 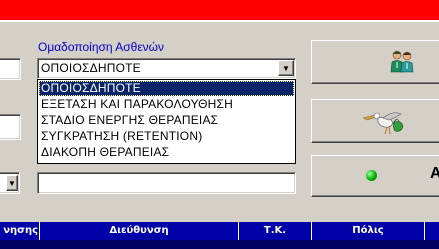 I want to click on stork-icon, so click(x=383, y=123).